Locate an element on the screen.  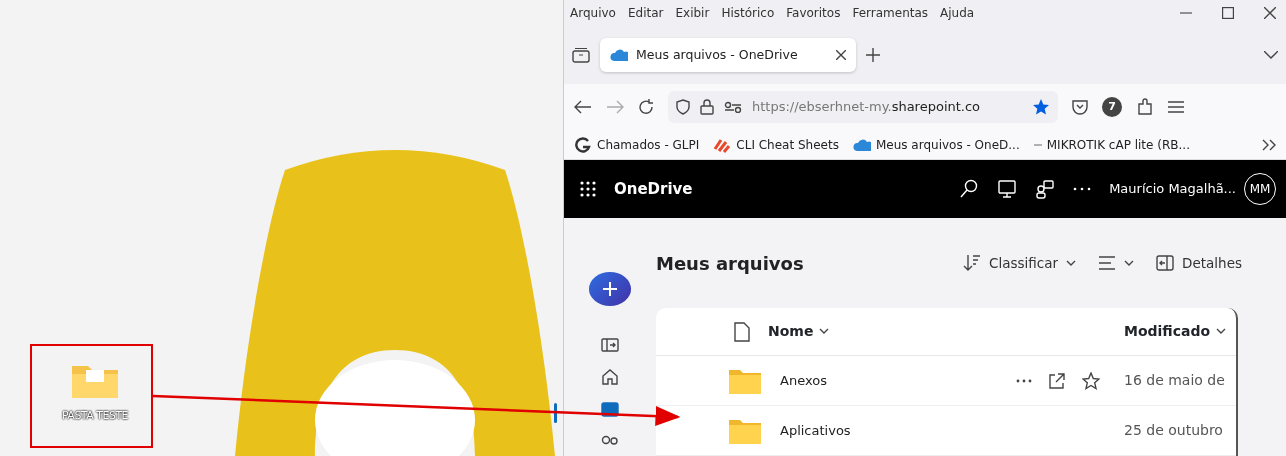
tab-list-icon is located at coordinates (581, 55).